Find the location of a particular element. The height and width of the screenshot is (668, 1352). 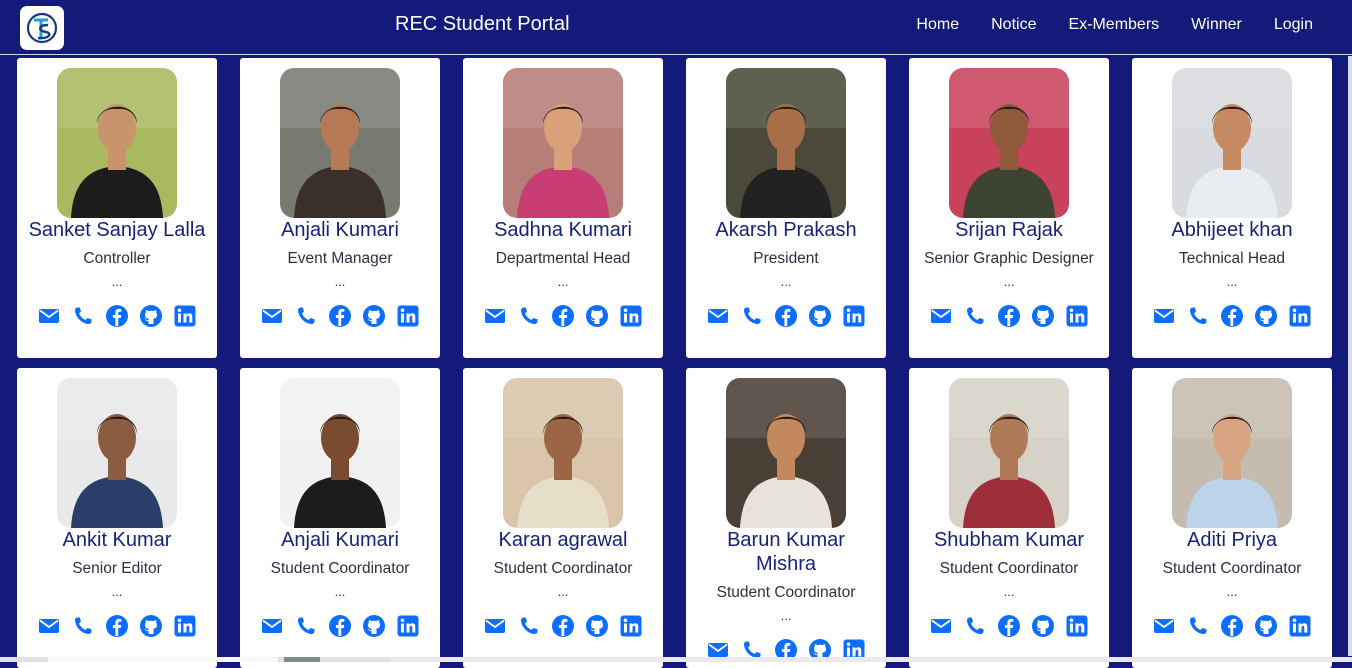

nav-notice: Notice is located at coordinates (1013, 25).